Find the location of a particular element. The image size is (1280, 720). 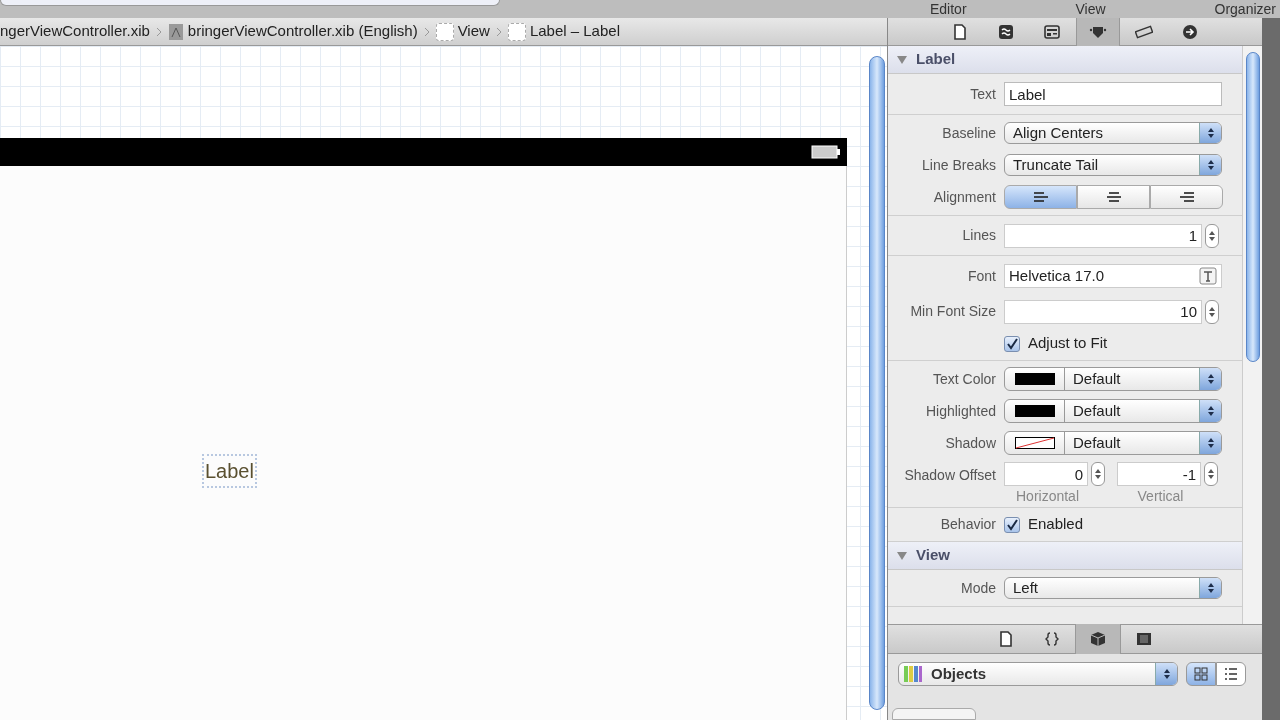

library-tab is located at coordinates (1098, 639).